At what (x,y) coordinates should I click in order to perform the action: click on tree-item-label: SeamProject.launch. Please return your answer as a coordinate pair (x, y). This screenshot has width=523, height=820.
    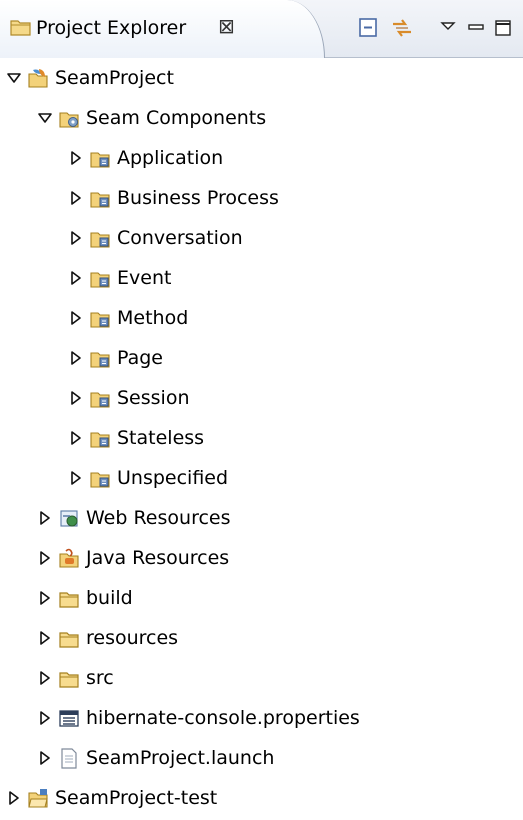
    Looking at the image, I should click on (180, 758).